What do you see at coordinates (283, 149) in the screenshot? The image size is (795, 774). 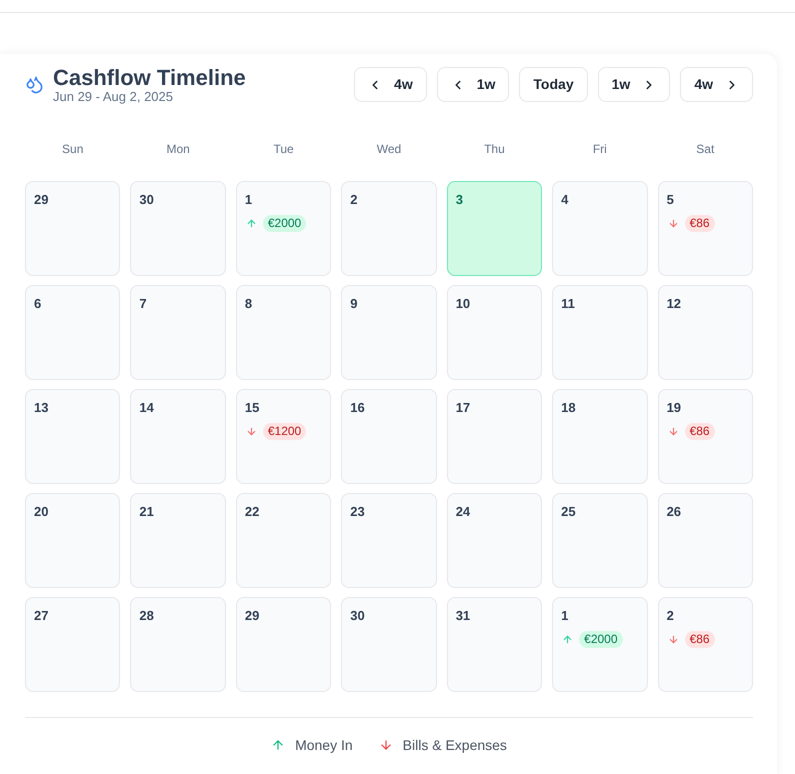 I see `weekday-label: Tue` at bounding box center [283, 149].